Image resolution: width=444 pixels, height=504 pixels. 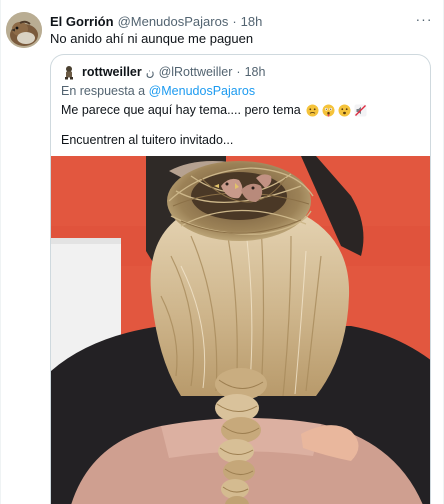 I want to click on user-handle: @MenudosPajaros, so click(x=173, y=21).